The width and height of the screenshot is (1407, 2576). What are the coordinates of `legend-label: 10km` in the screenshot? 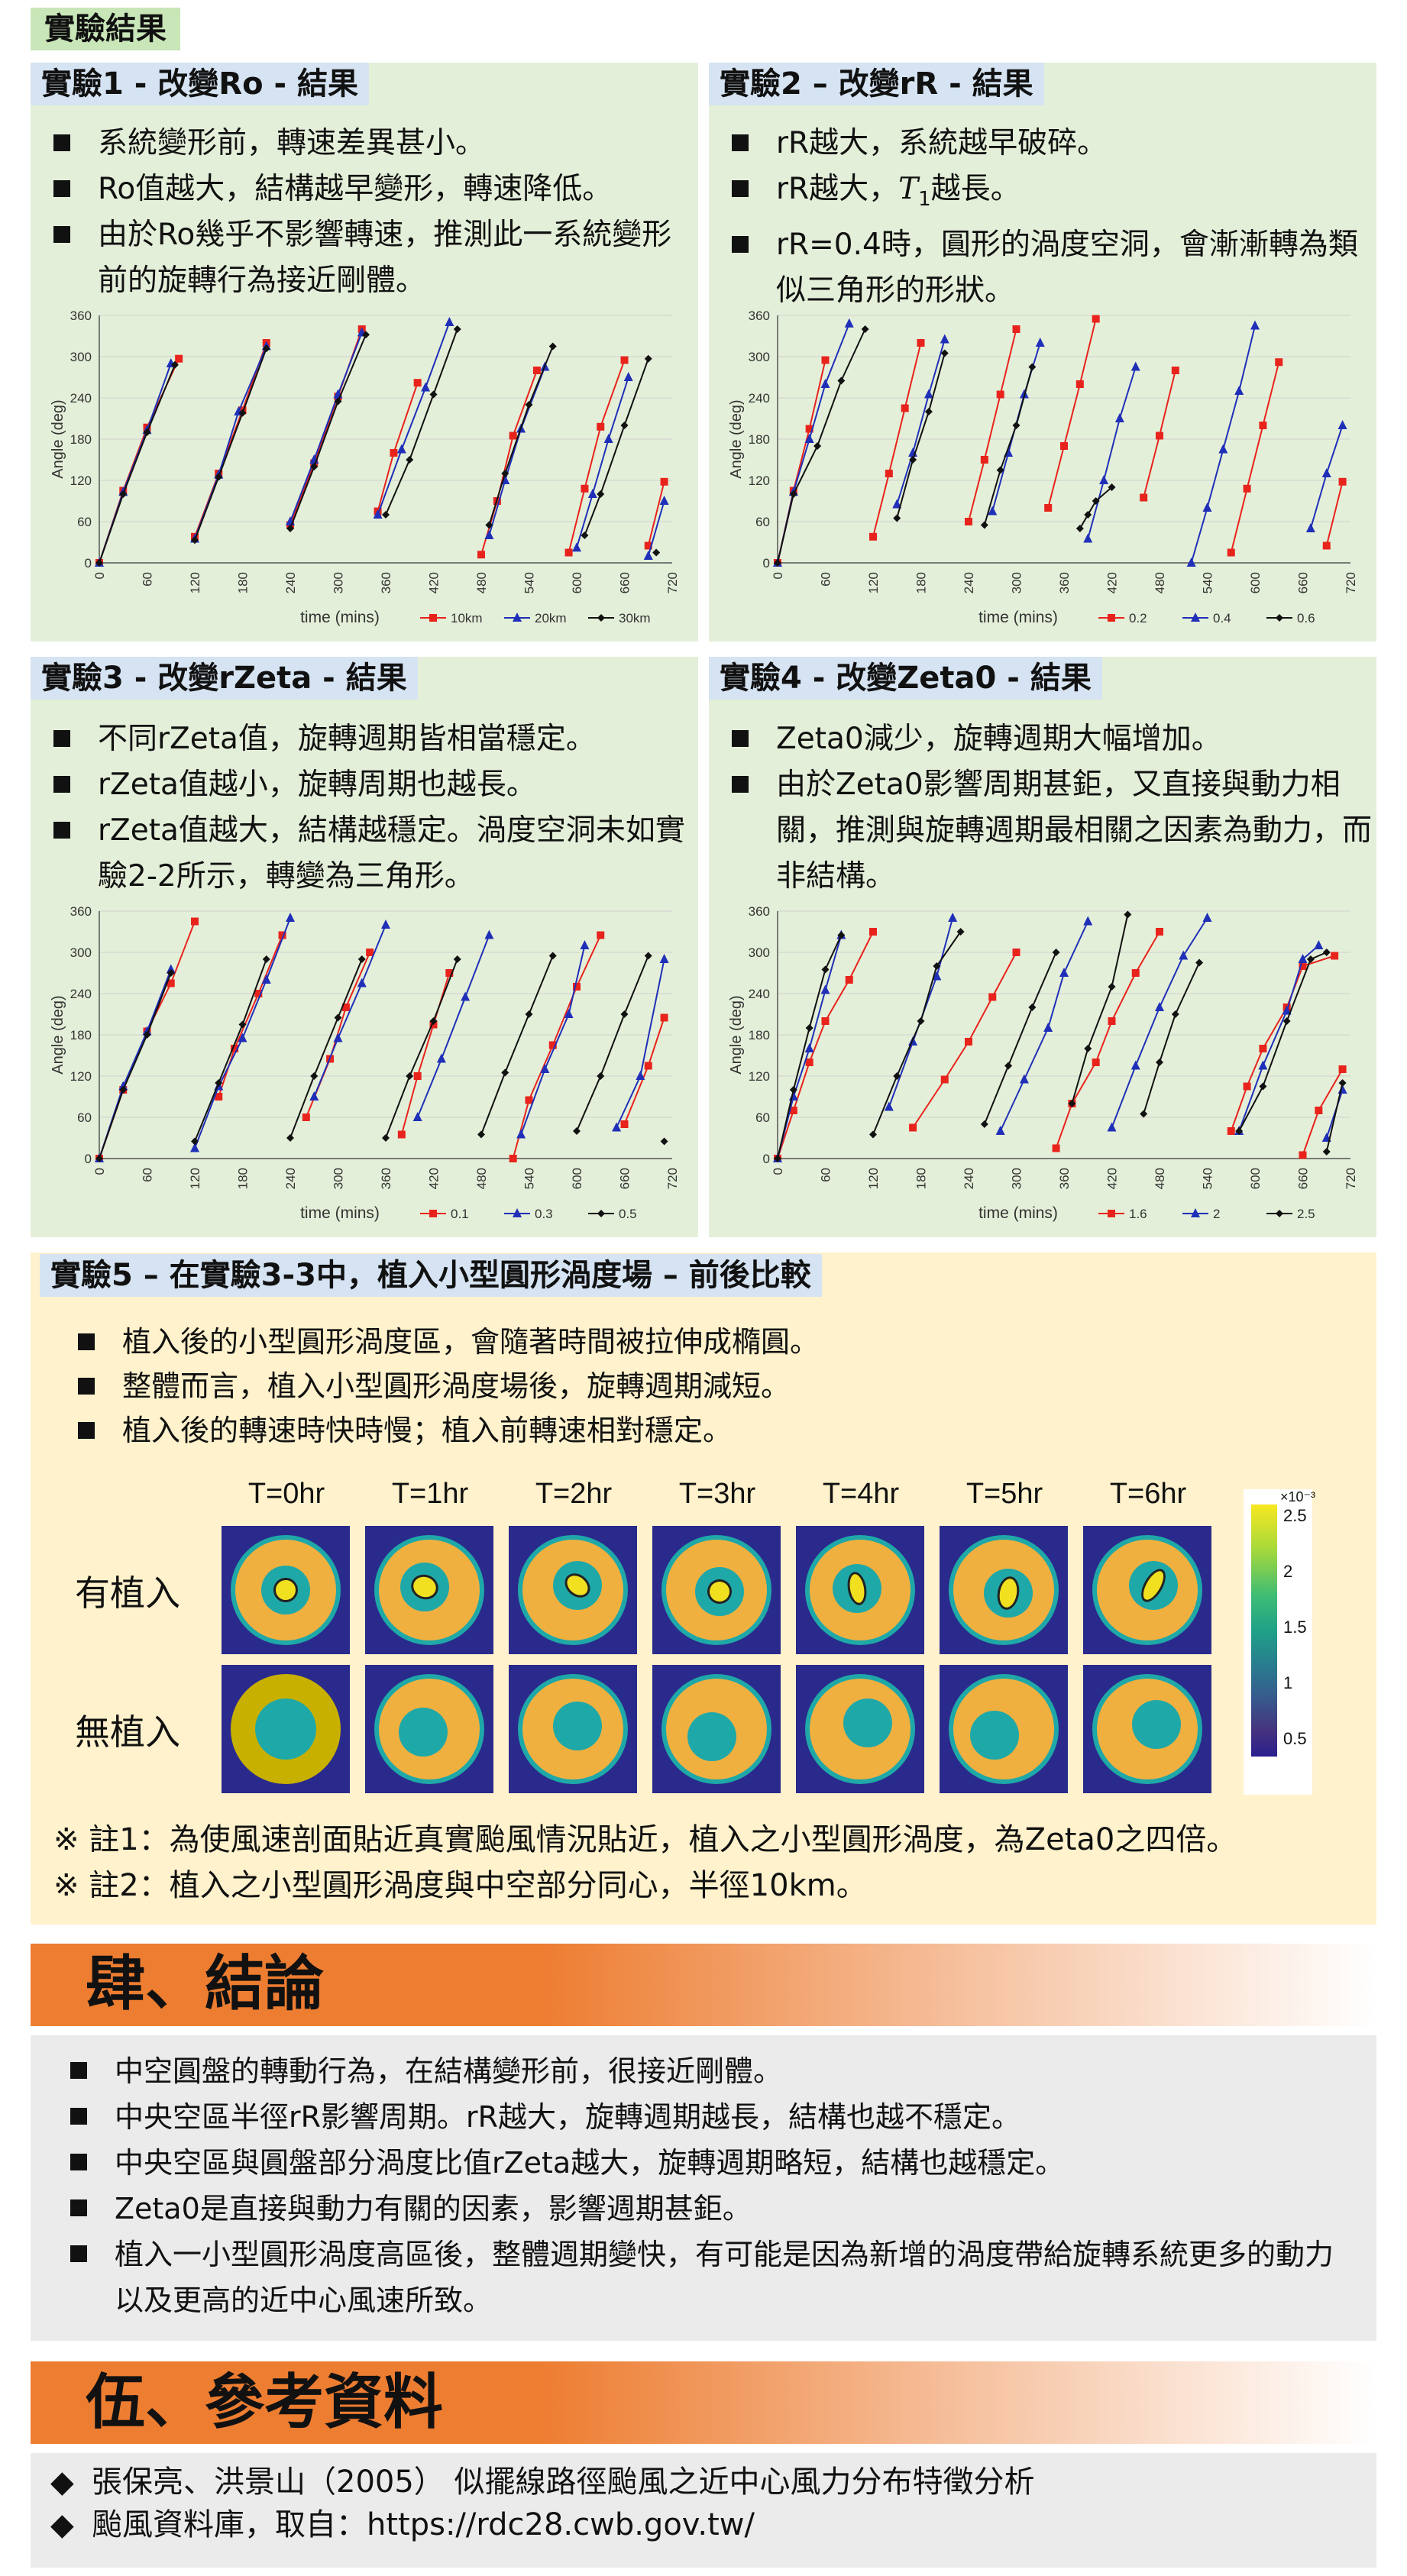 It's located at (467, 618).